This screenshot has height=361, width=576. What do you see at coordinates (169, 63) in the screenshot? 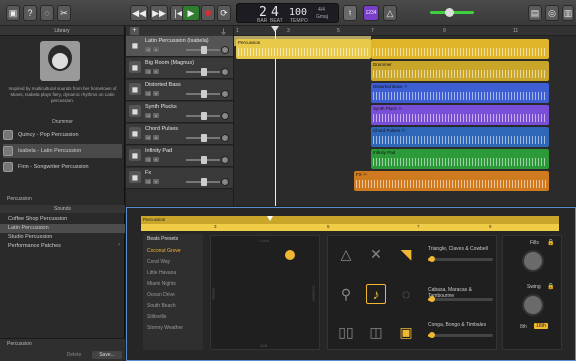
I see `track-name: Big Room (Magnus)` at bounding box center [169, 63].